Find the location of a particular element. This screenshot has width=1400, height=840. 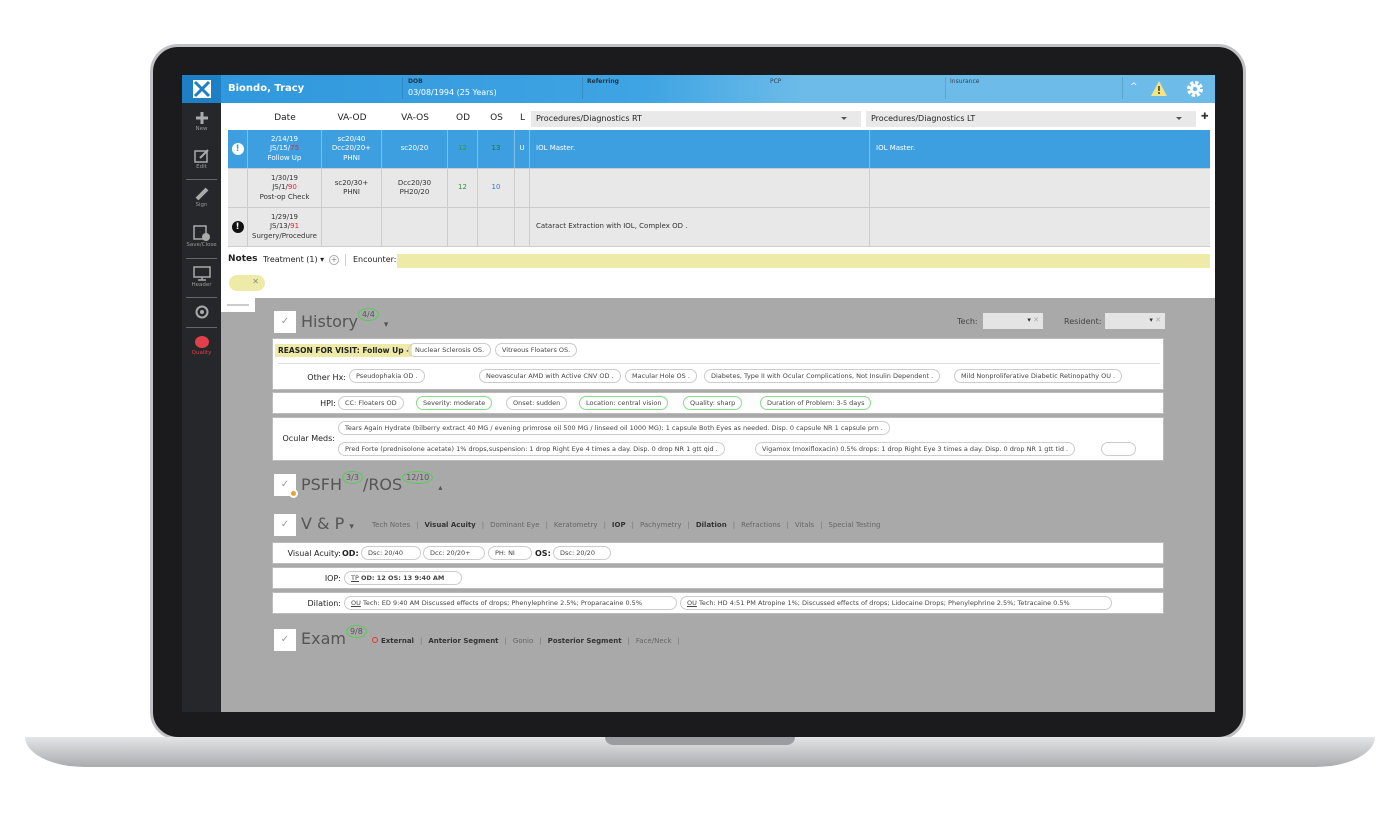

reason-tag: Nuclear Sclerosis OS. is located at coordinates (450, 350).